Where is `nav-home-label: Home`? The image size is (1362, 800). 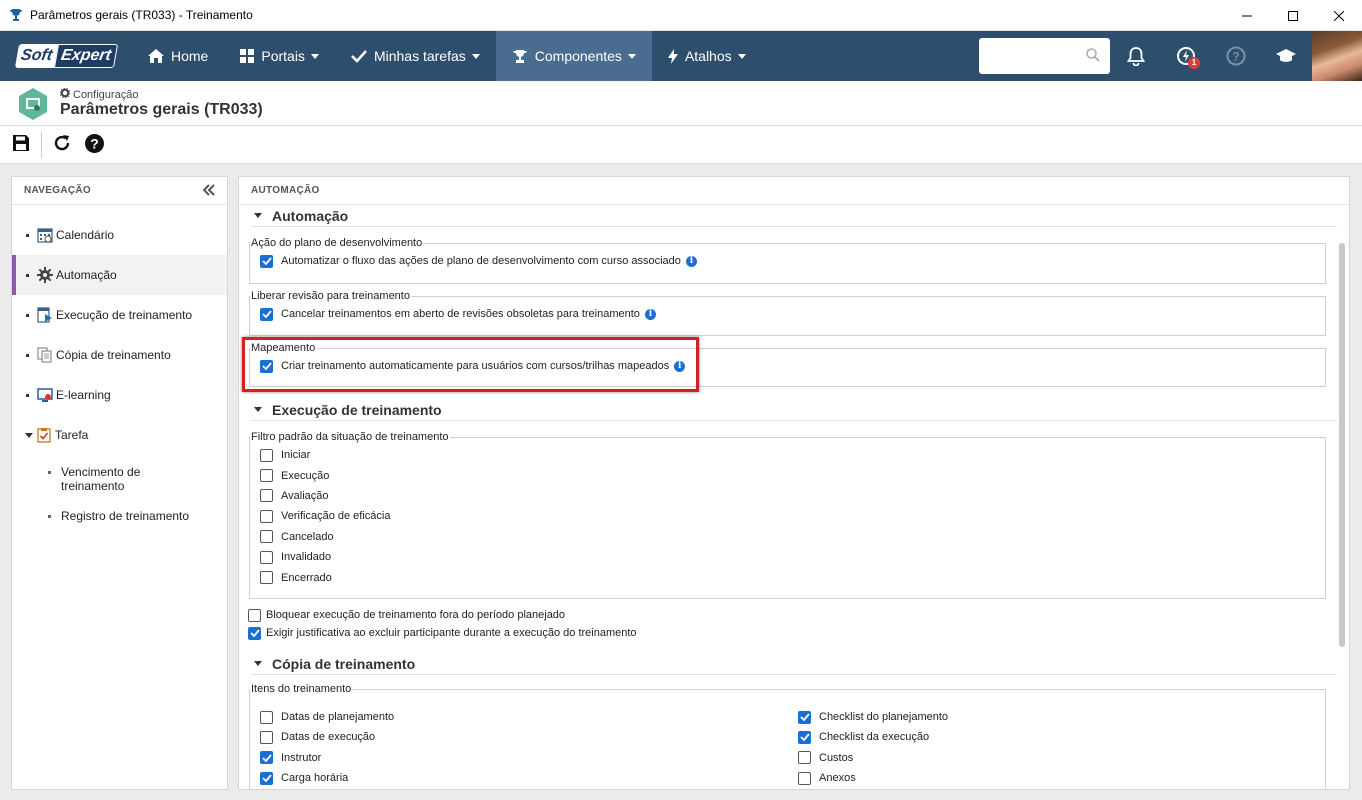
nav-home-label: Home is located at coordinates (190, 56).